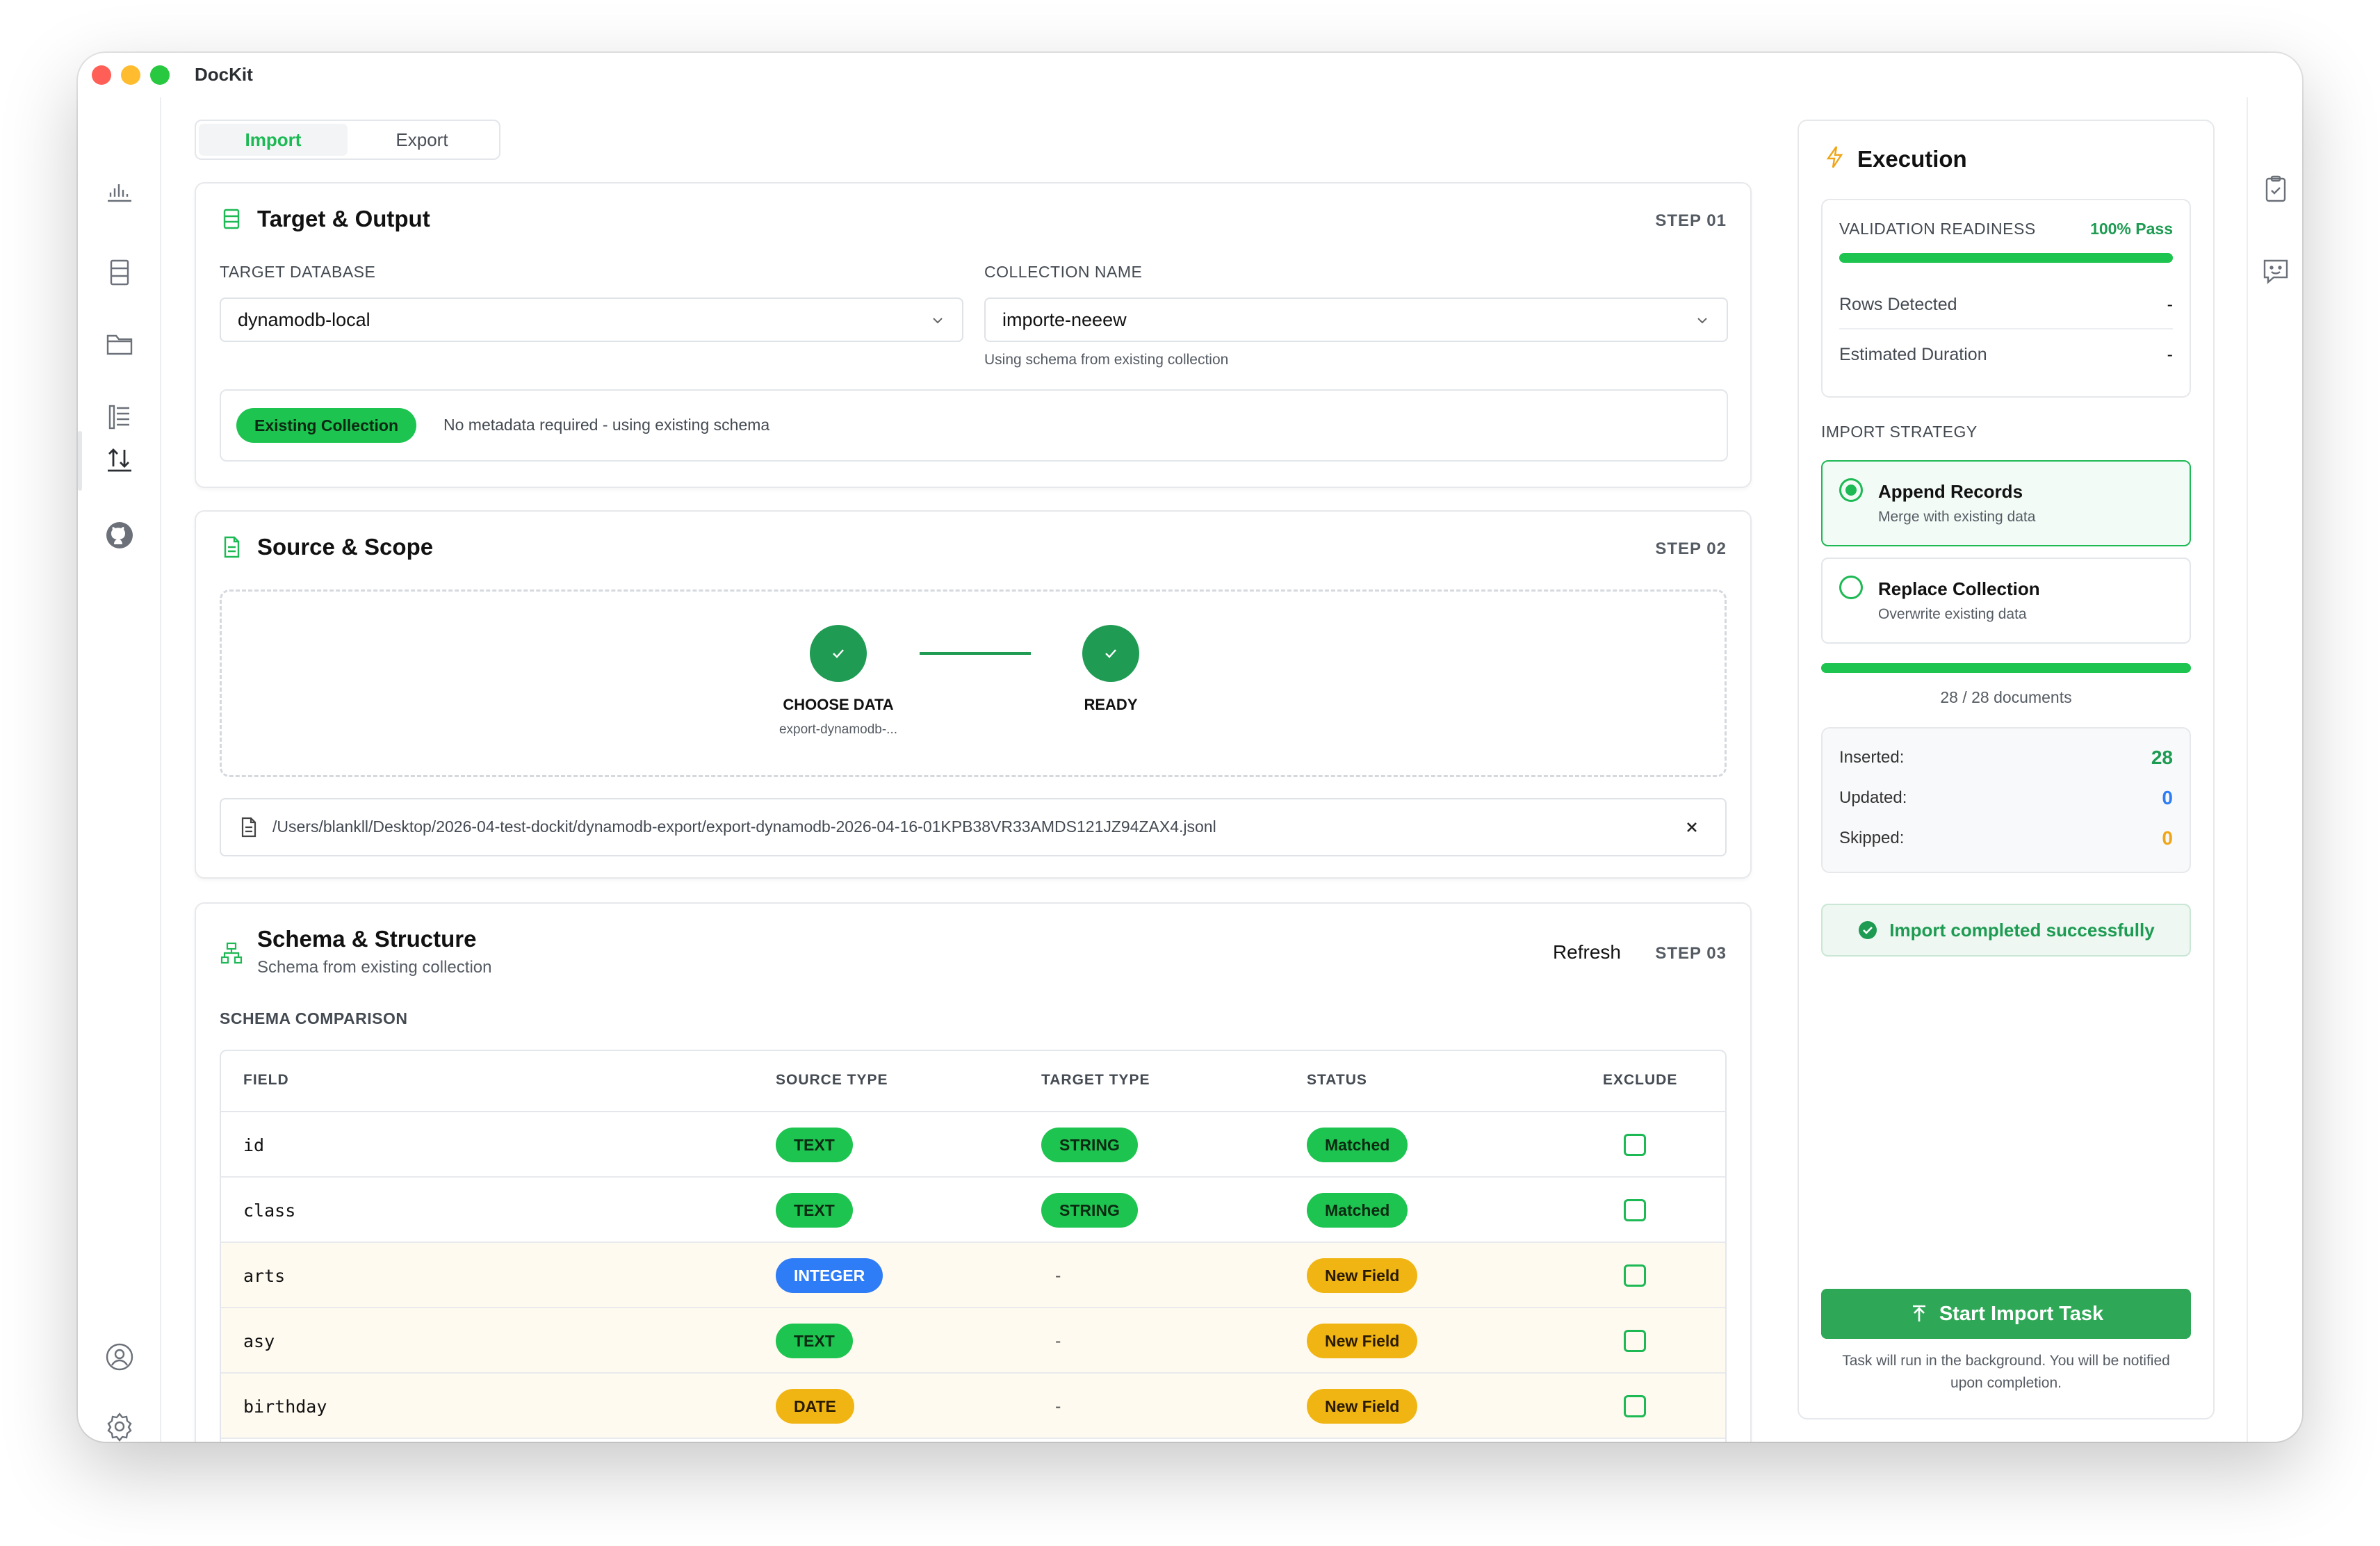 The image size is (2380, 1546). I want to click on readiness-progress-bar, so click(2006, 258).